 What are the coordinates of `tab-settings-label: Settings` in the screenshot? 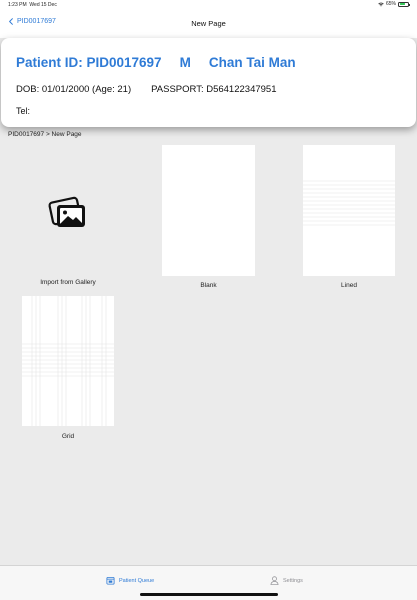 It's located at (293, 580).